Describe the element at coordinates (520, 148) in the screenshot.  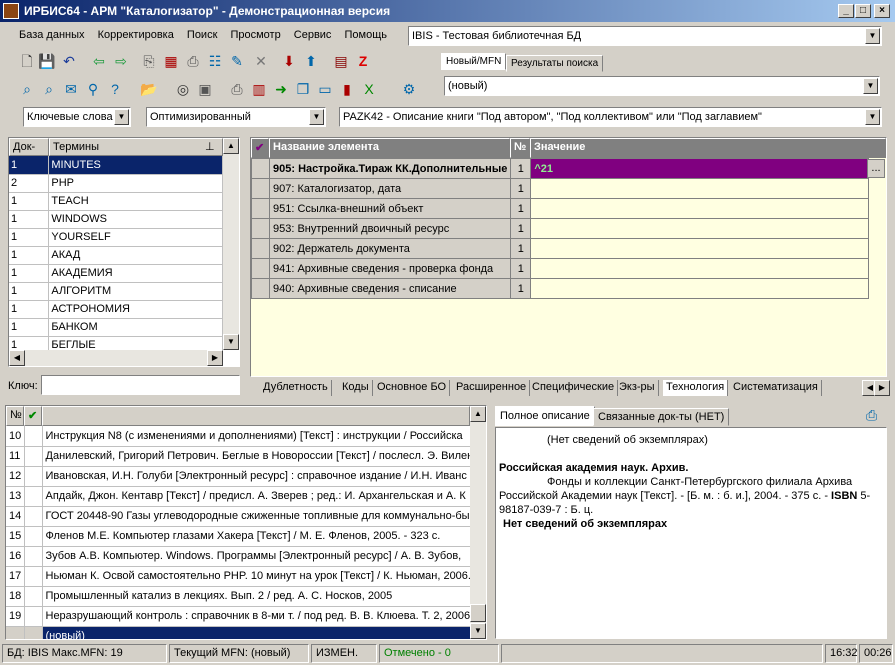
I see `elements-header-num: №` at that location.